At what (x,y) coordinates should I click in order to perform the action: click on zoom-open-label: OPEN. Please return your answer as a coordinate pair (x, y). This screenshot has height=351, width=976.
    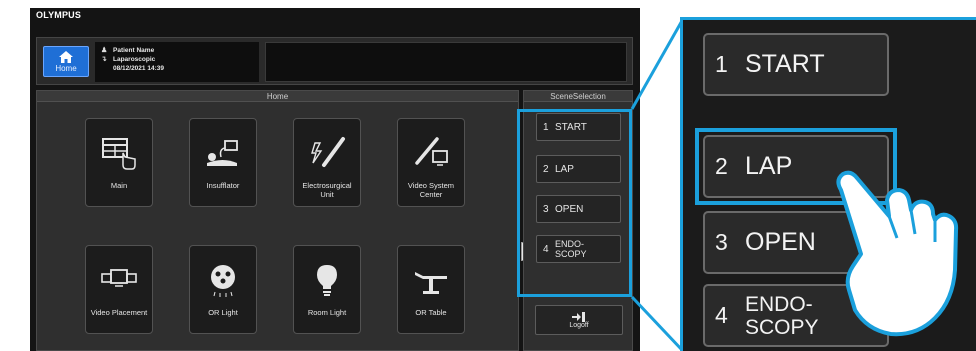
    Looking at the image, I should click on (780, 242).